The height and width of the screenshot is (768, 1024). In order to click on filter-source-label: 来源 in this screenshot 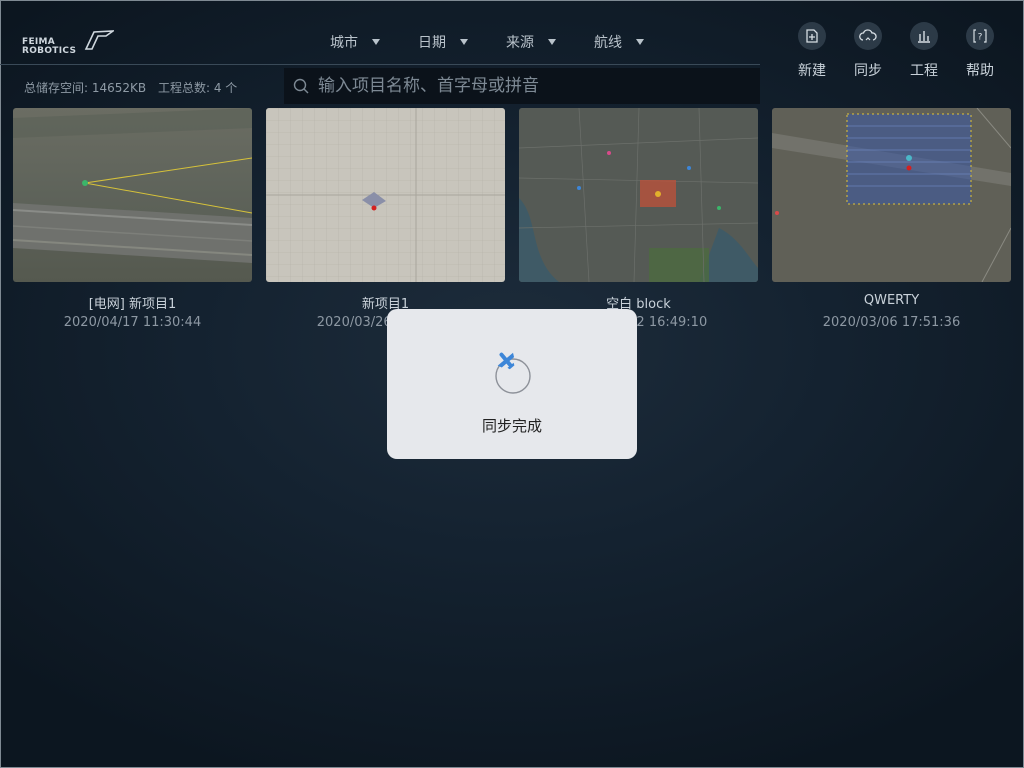, I will do `click(520, 43)`.